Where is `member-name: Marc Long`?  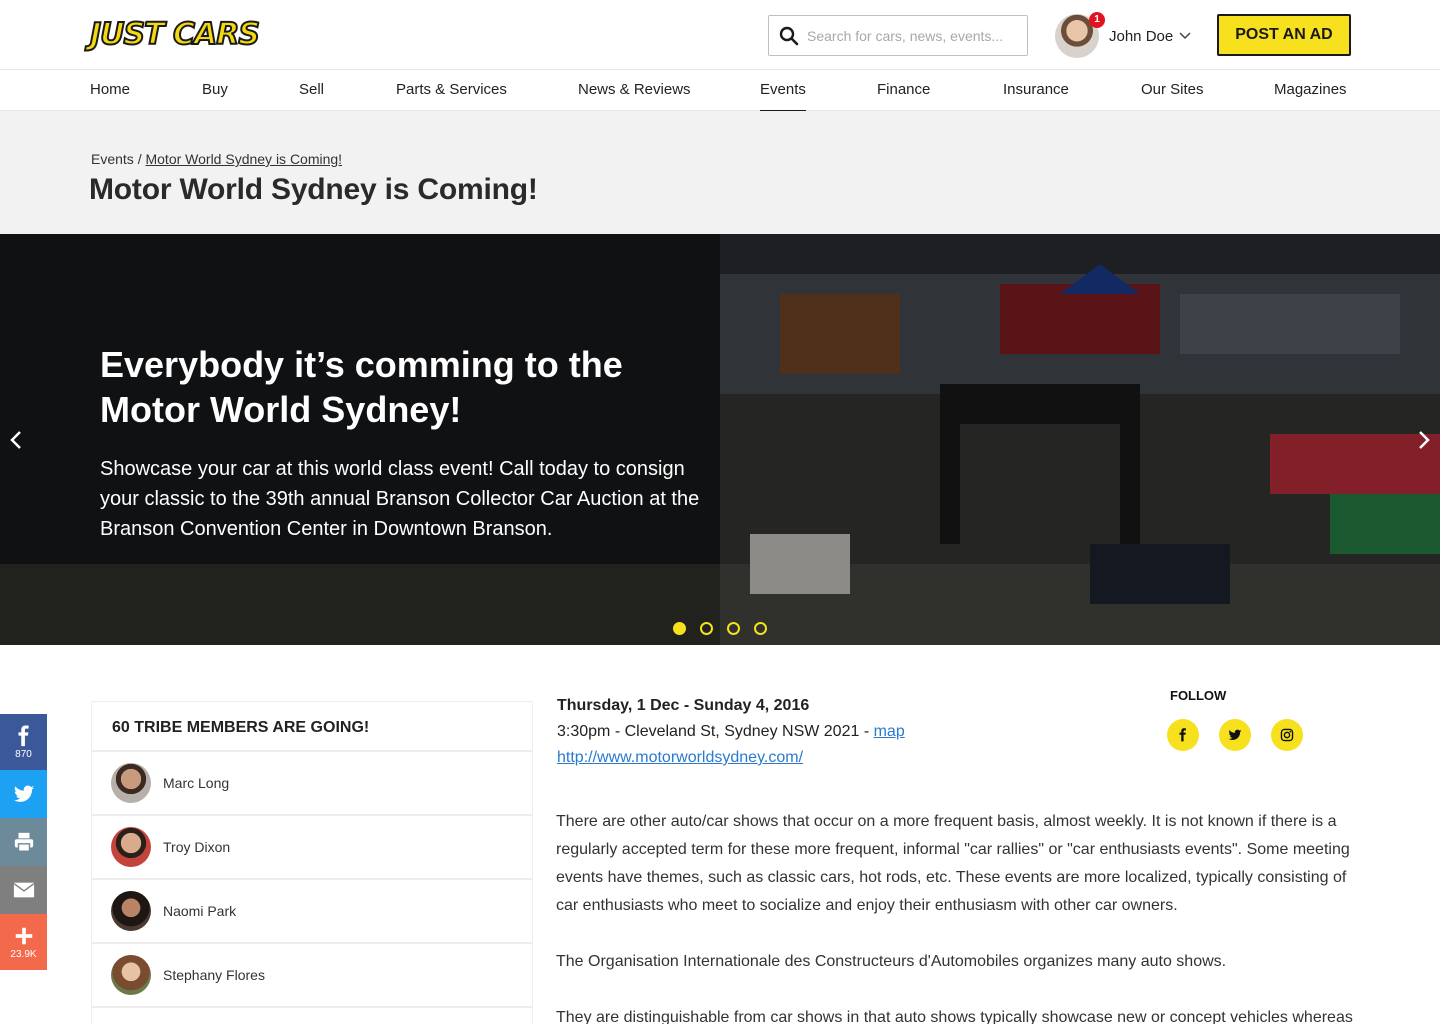
member-name: Marc Long is located at coordinates (196, 783).